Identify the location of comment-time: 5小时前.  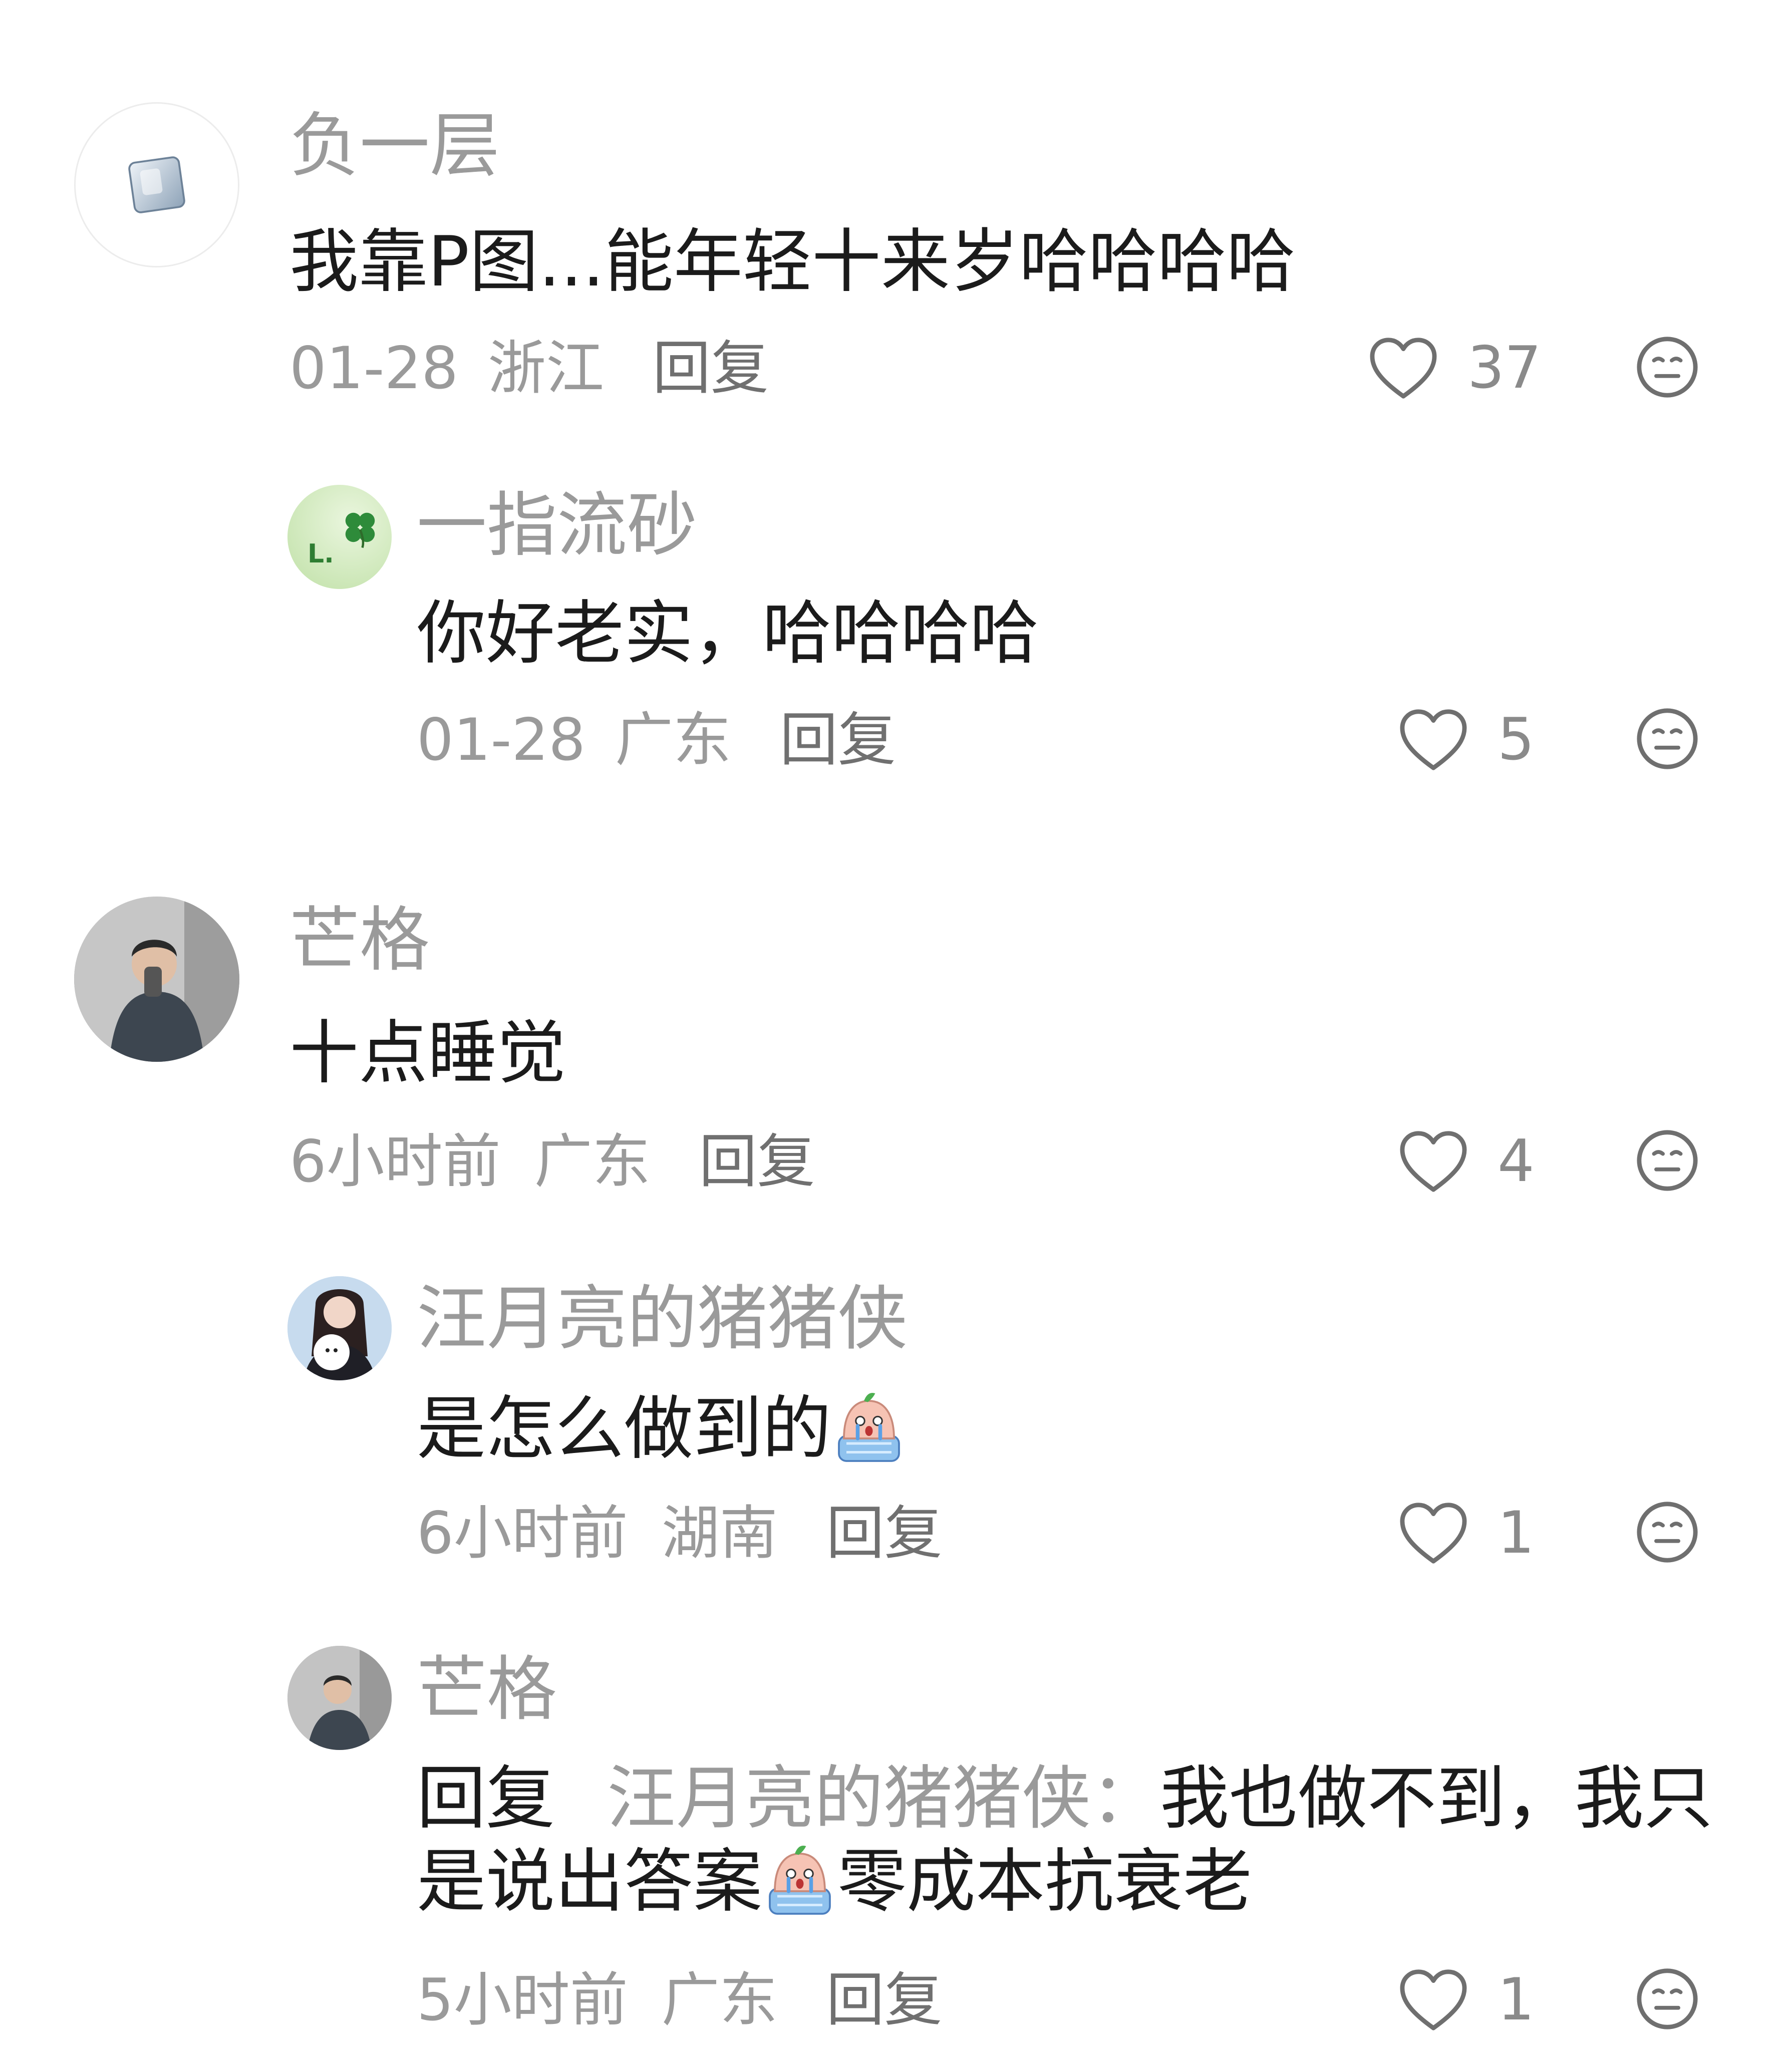
(523, 2000).